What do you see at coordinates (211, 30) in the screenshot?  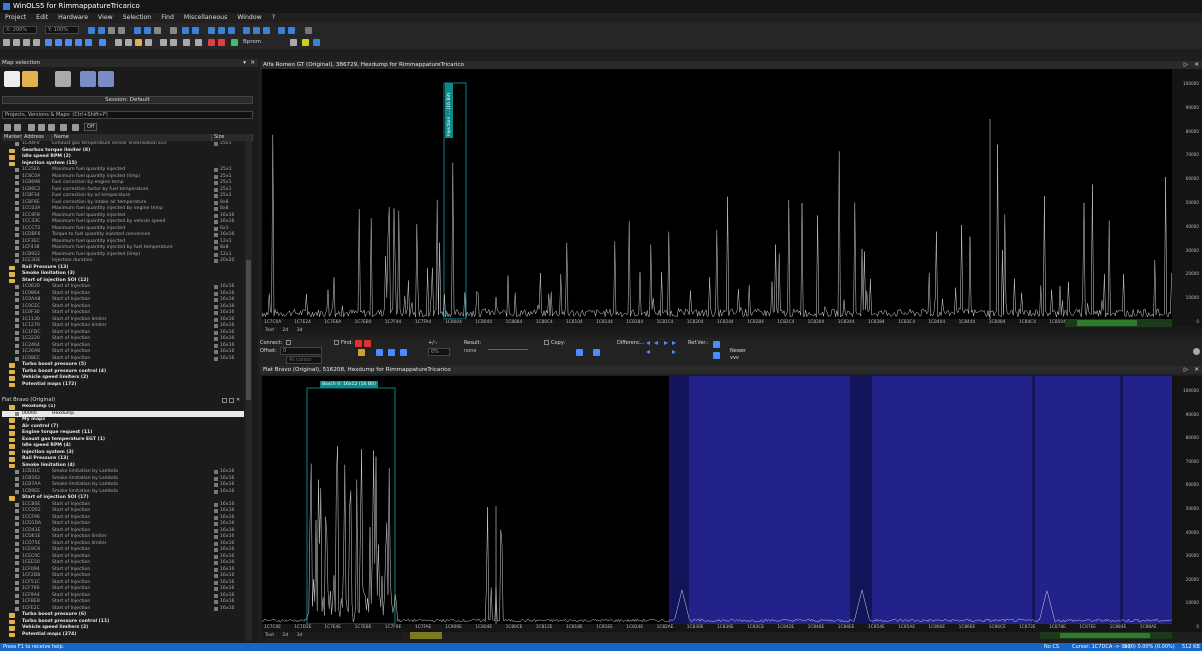 I see `sum-icon` at bounding box center [211, 30].